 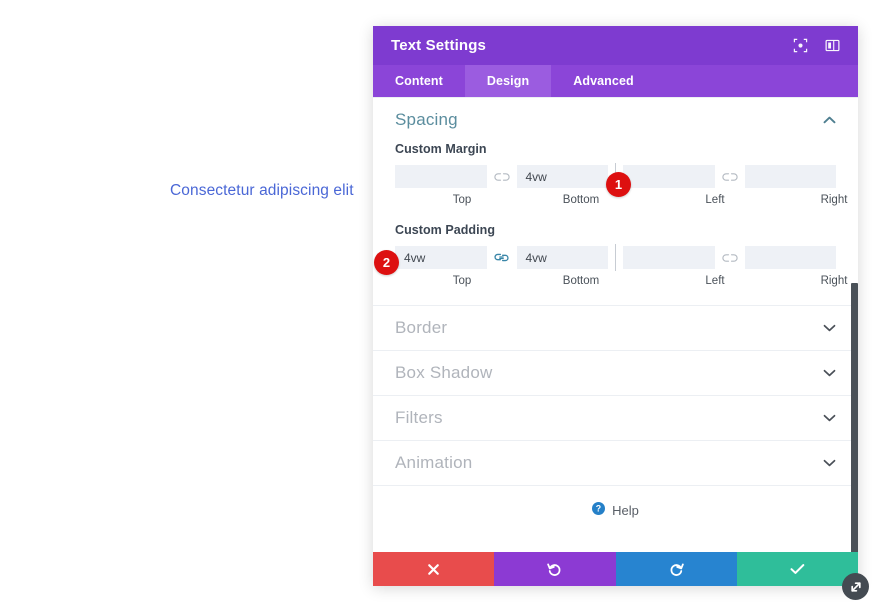 I want to click on margin-top-bottom-pair: 4vw, so click(x=501, y=176).